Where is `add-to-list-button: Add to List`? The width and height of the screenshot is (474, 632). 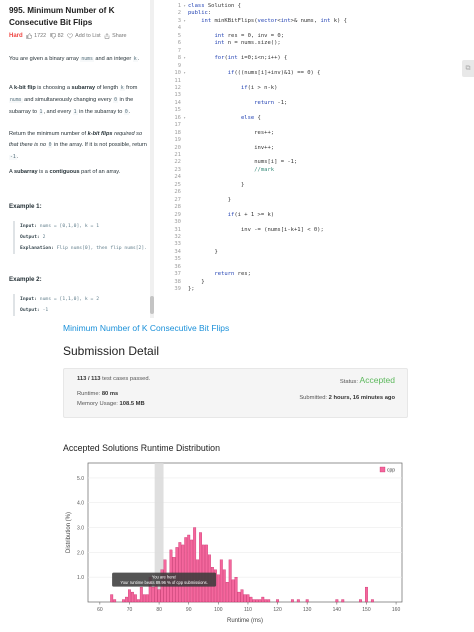 add-to-list-button: Add to List is located at coordinates (84, 36).